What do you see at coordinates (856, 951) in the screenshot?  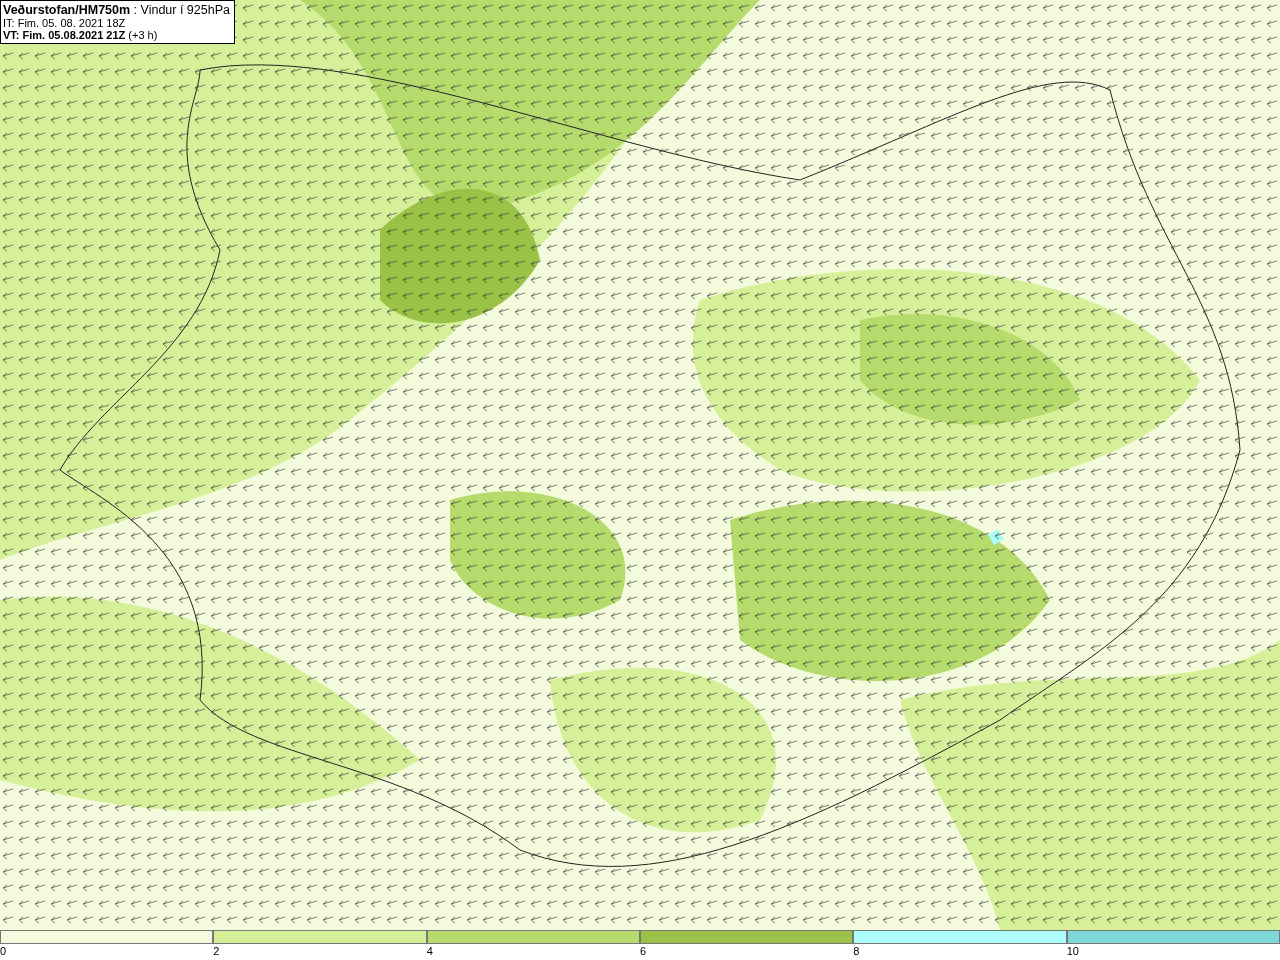 I see `legend-tick-label: 8` at bounding box center [856, 951].